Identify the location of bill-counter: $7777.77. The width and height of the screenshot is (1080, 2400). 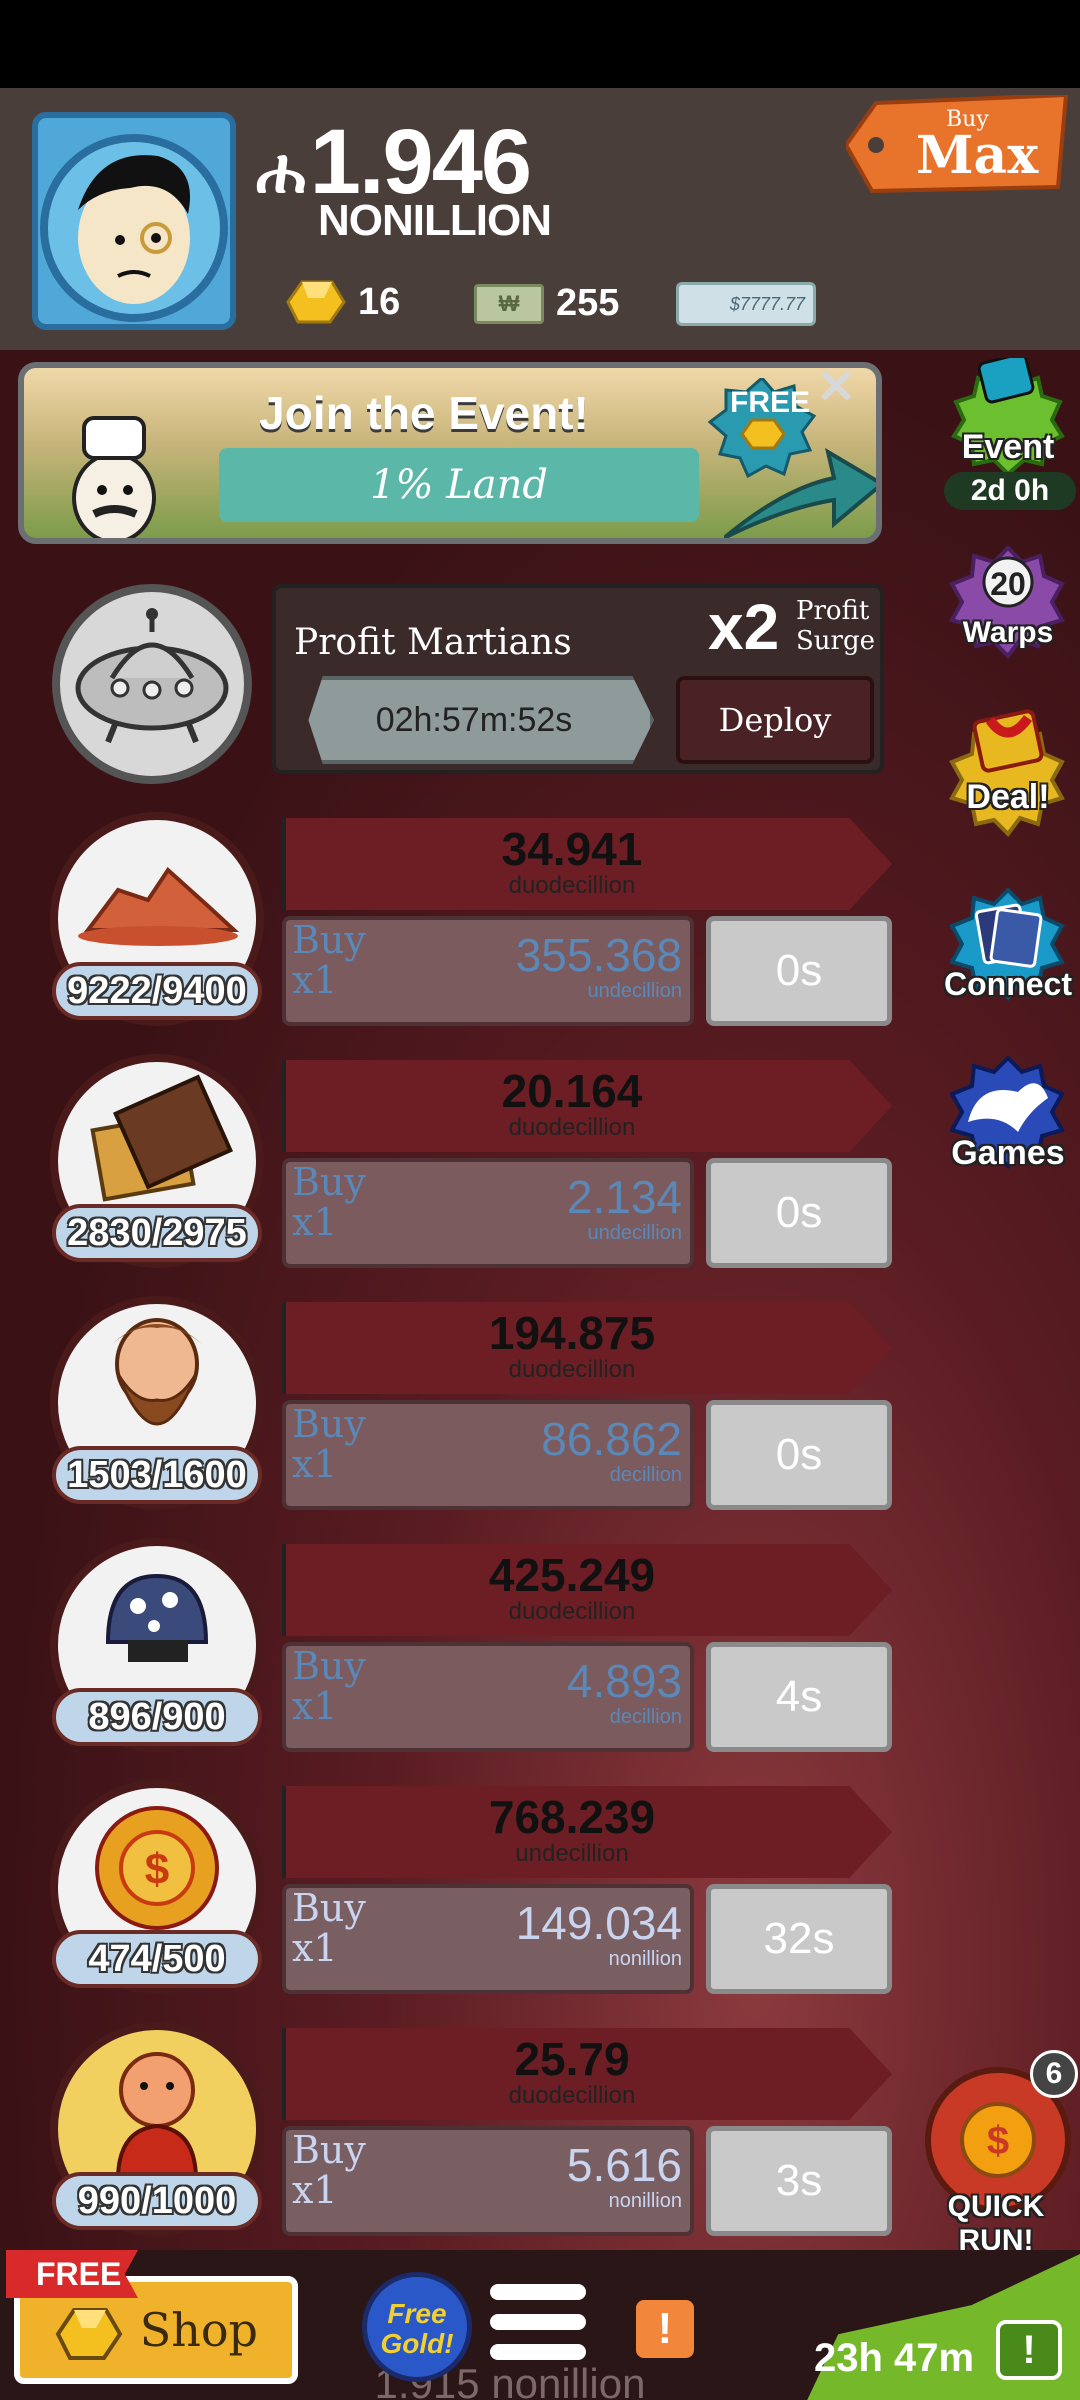
(746, 304).